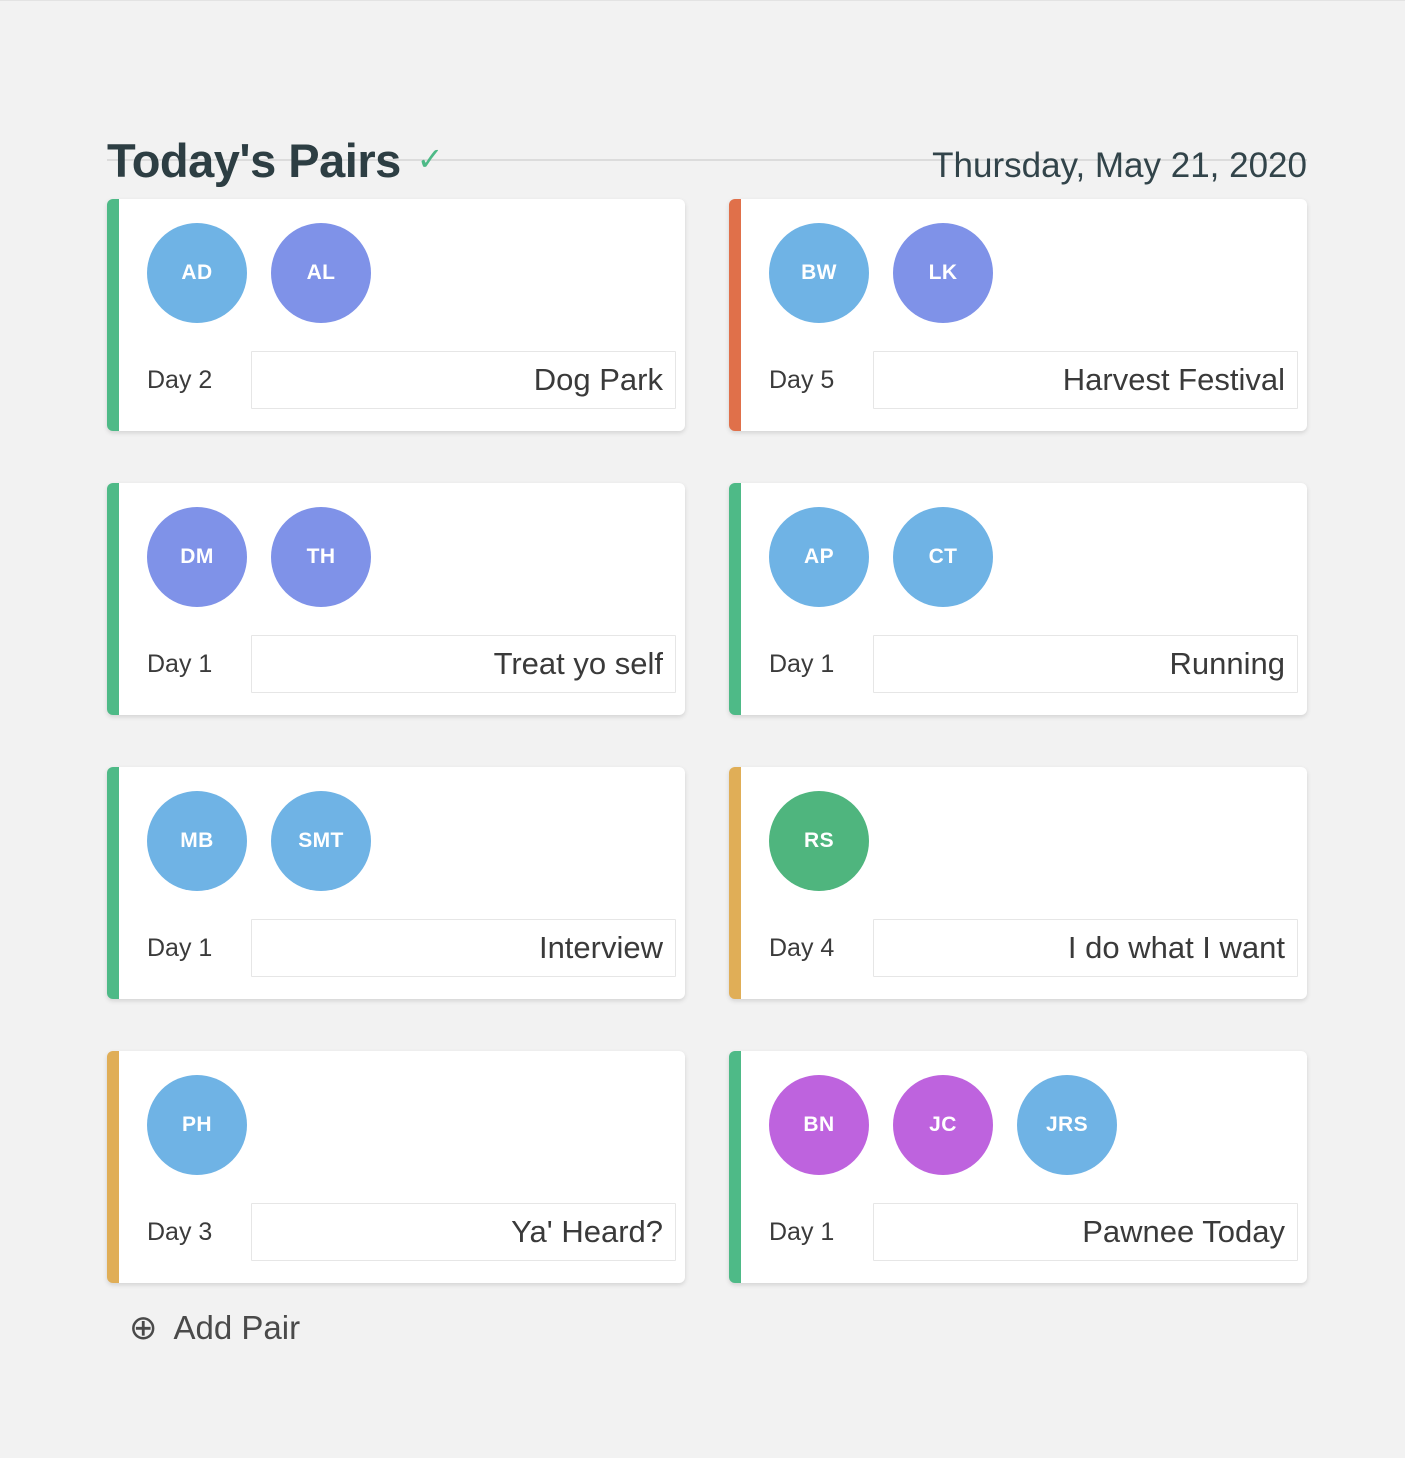 The width and height of the screenshot is (1405, 1458). I want to click on check-icon: ✓, so click(430, 158).